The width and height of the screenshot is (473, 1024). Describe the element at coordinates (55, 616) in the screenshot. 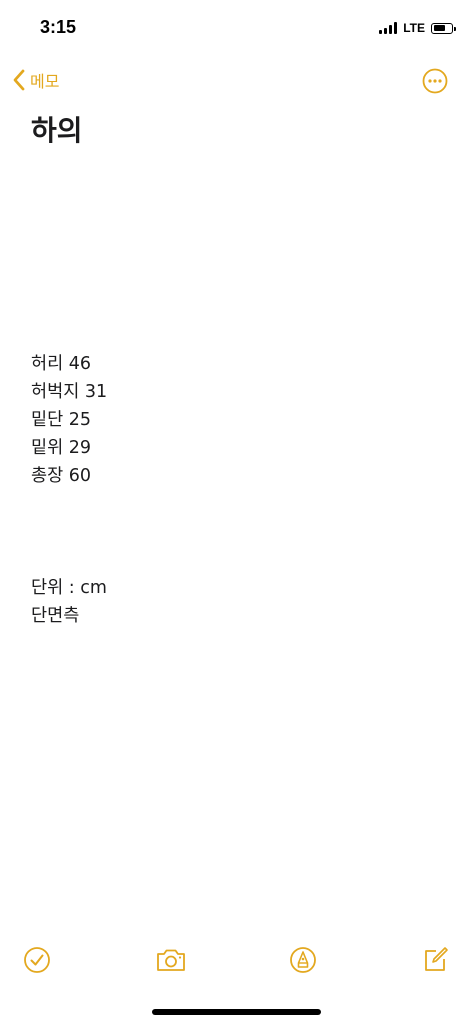

I see `note-line: 단면측` at that location.